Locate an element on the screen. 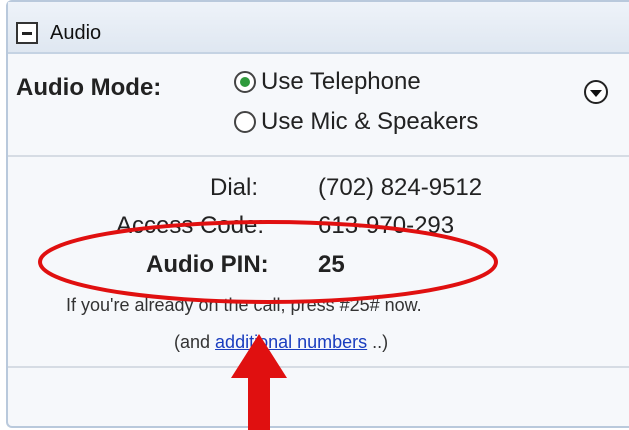 The width and height of the screenshot is (629, 430). radio-unselected-icon is located at coordinates (245, 122).